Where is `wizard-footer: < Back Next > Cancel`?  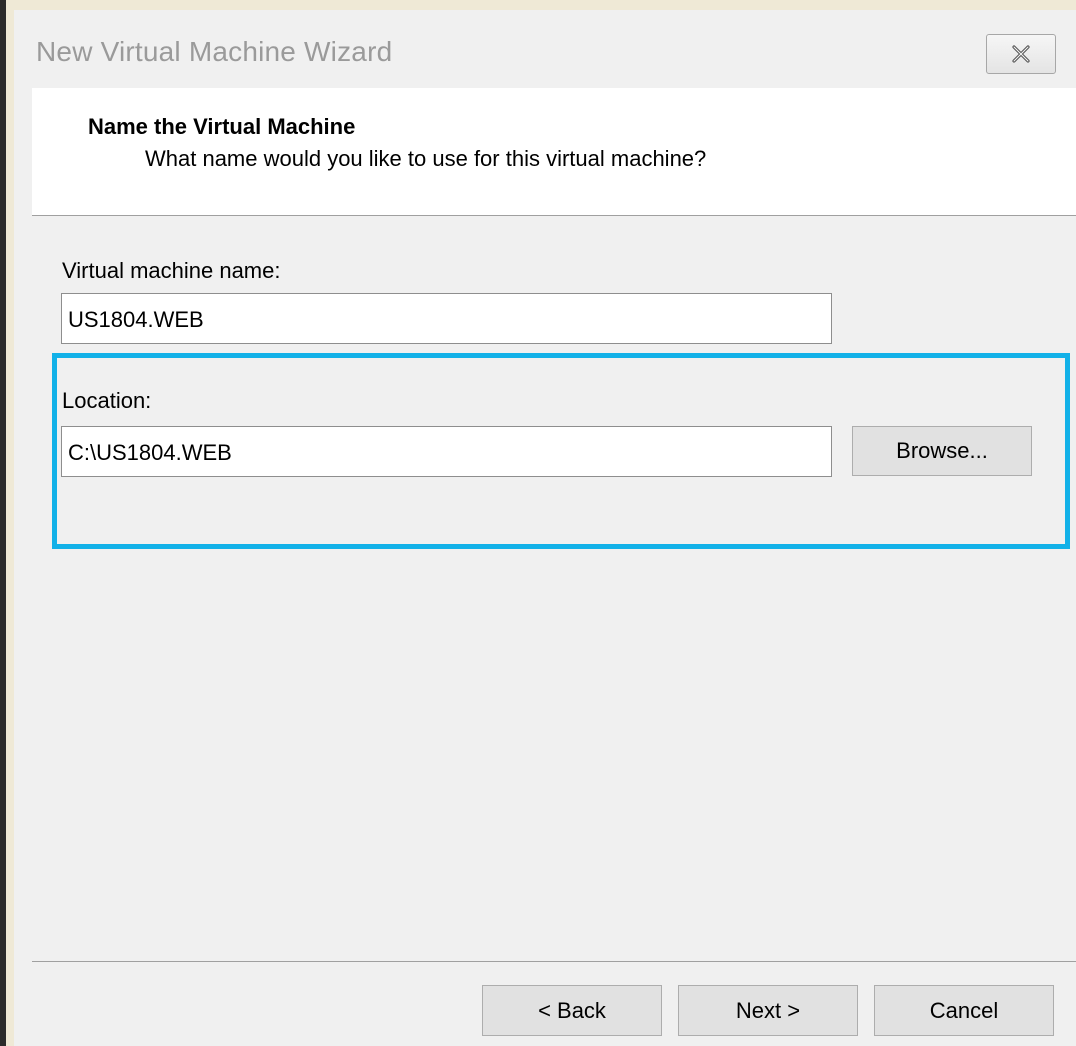
wizard-footer: < Back Next > Cancel is located at coordinates (554, 1003).